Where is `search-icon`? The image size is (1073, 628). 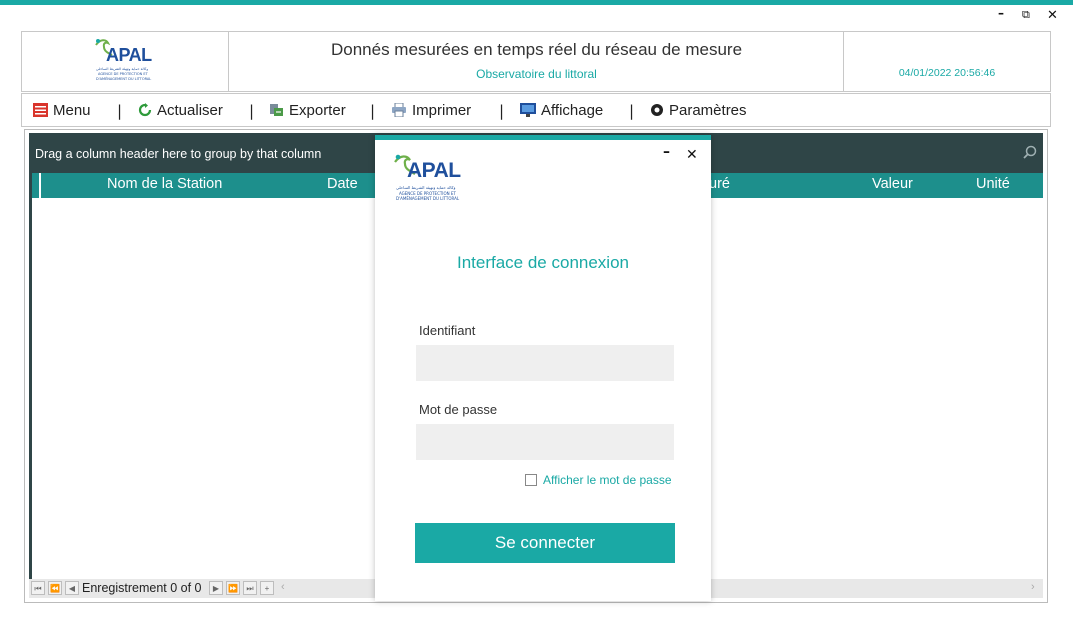 search-icon is located at coordinates (1030, 153).